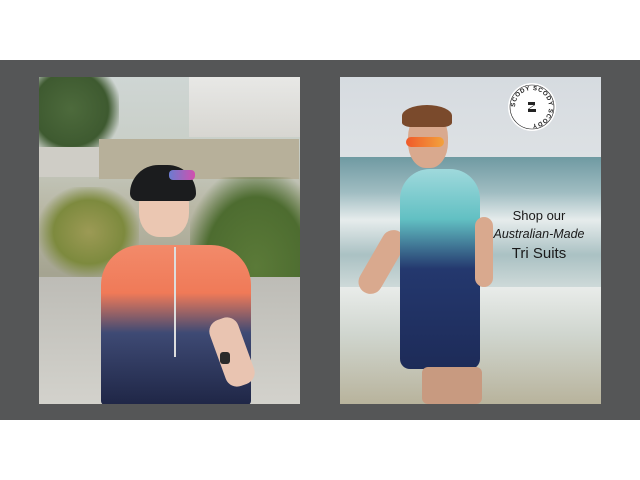 The width and height of the screenshot is (640, 480). Describe the element at coordinates (182, 175) in the screenshot. I see `visor` at that location.